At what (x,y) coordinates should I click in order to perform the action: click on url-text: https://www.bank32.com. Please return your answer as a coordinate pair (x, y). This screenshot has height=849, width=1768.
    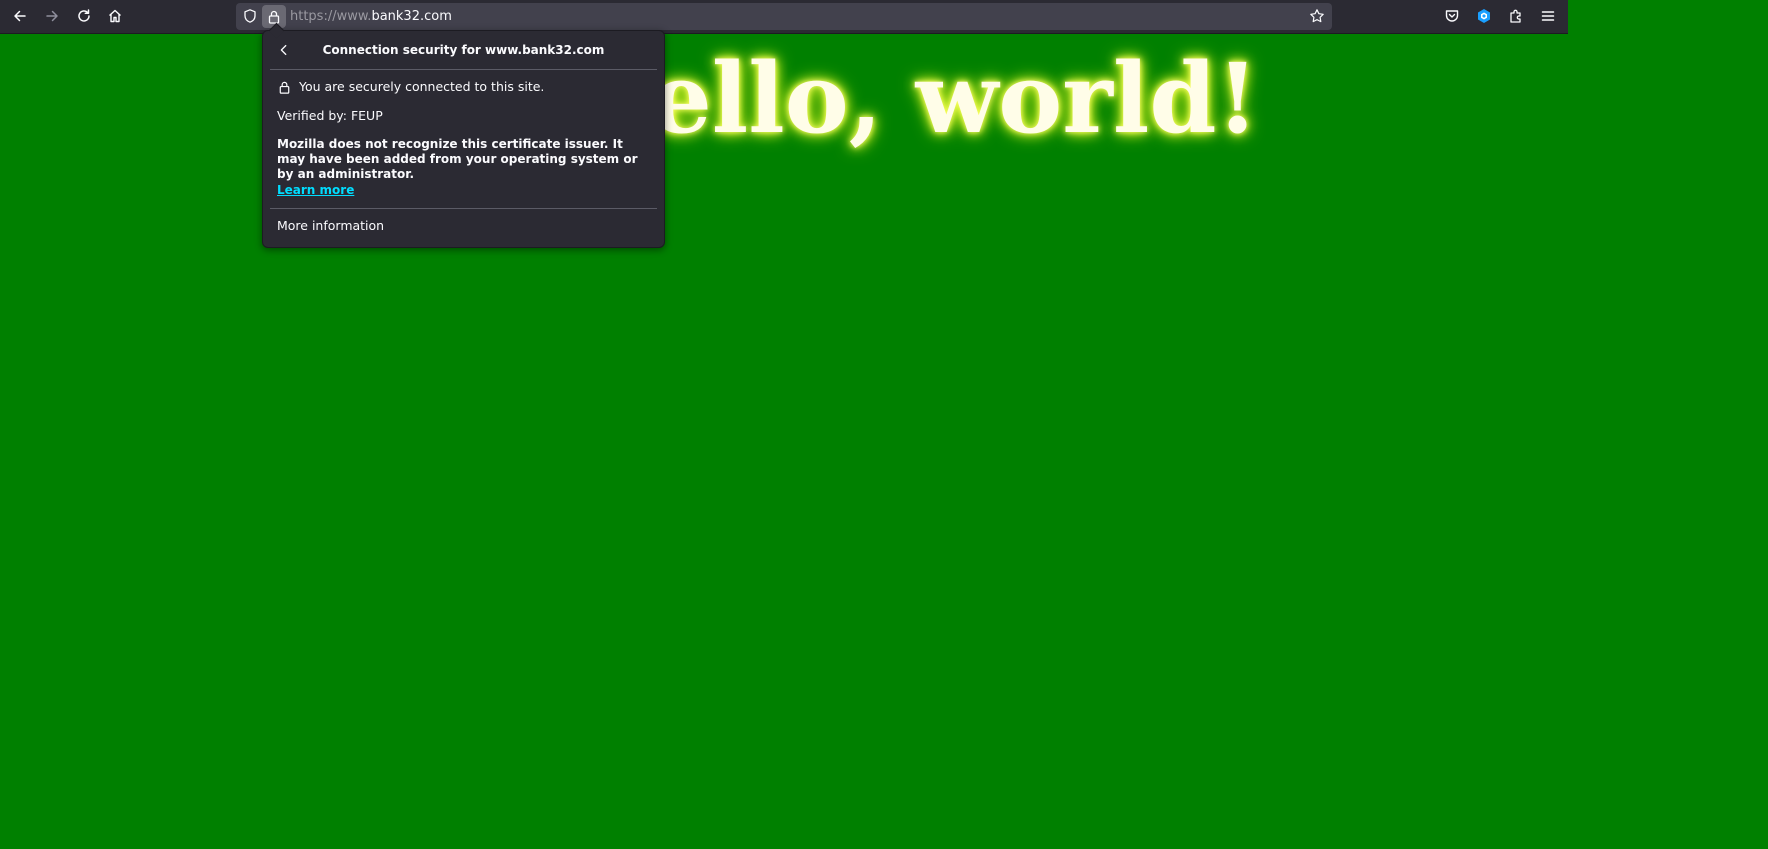
    Looking at the image, I should click on (371, 16).